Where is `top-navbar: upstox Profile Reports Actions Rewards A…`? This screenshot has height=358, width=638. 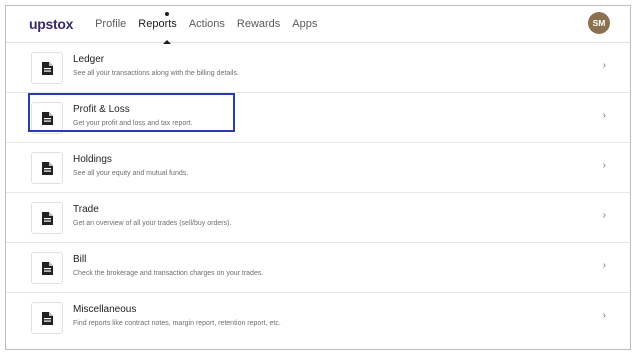
top-navbar: upstox Profile Reports Actions Rewards A… is located at coordinates (318, 25).